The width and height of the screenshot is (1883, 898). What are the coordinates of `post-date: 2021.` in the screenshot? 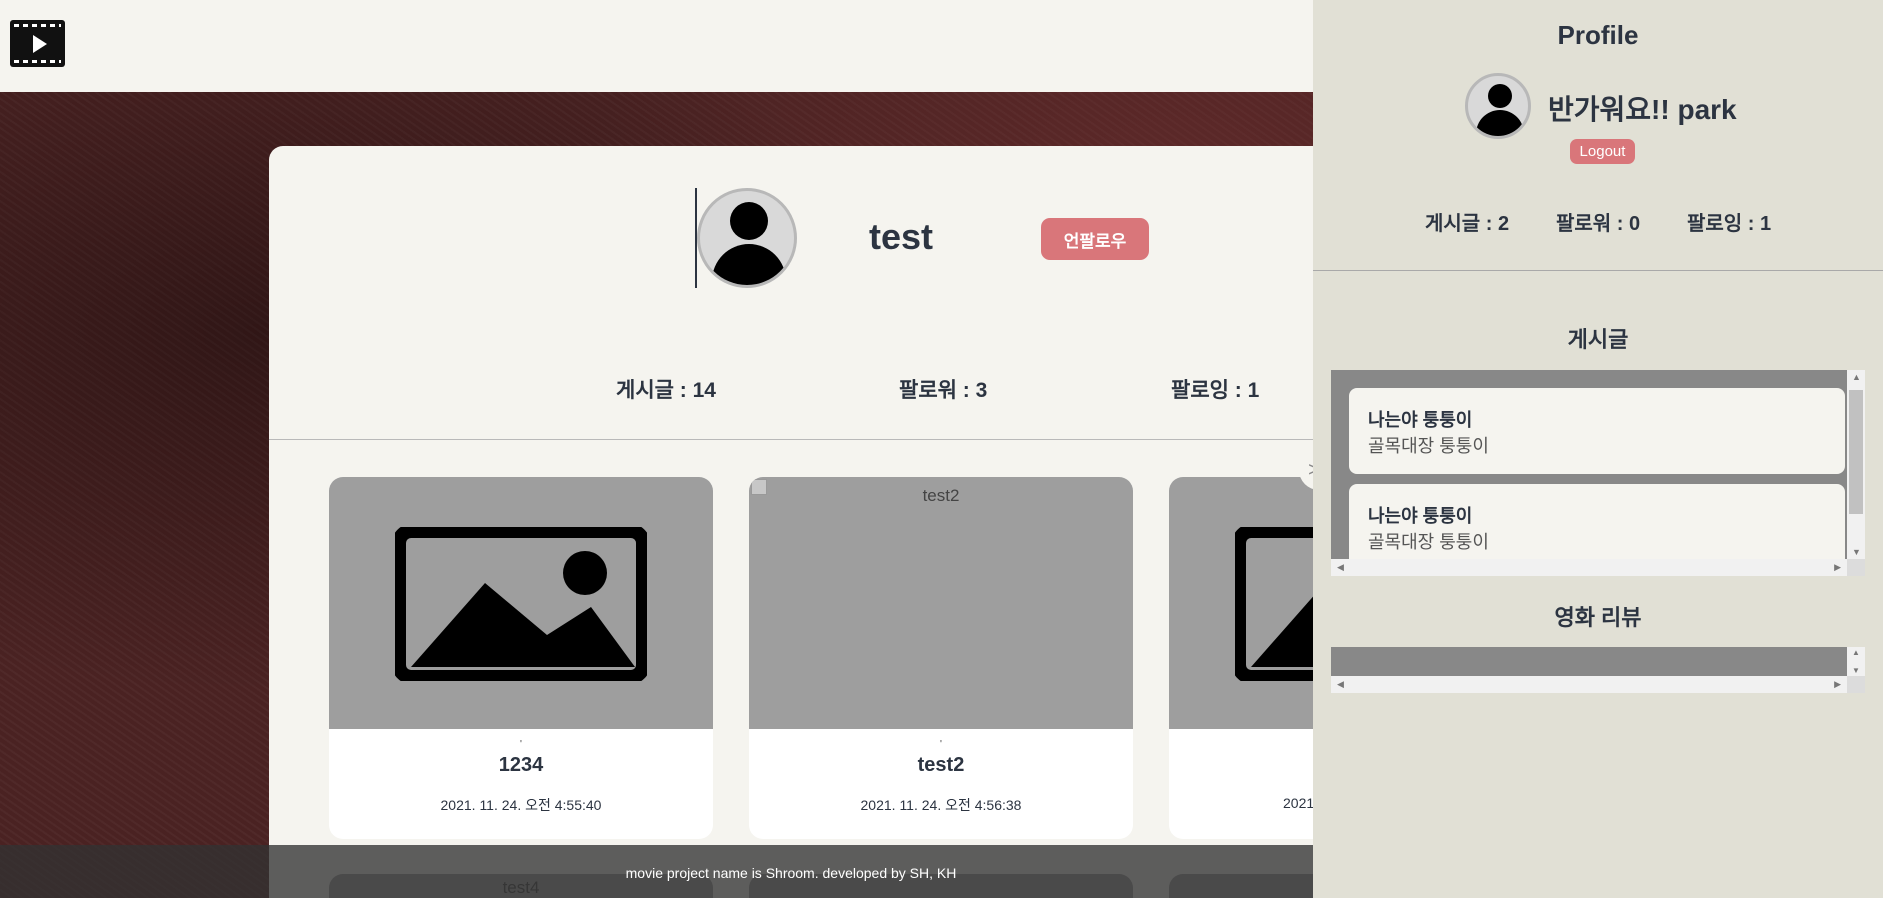 It's located at (1298, 803).